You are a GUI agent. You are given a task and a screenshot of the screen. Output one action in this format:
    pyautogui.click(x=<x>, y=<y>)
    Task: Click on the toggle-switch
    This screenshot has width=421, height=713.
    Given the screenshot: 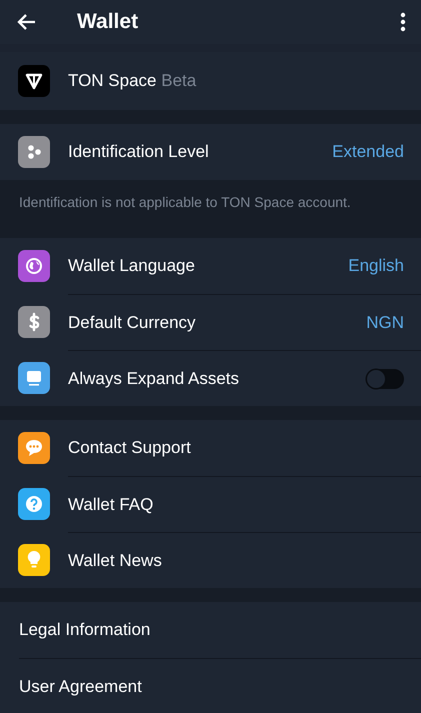 What is the action you would take?
    pyautogui.click(x=385, y=378)
    